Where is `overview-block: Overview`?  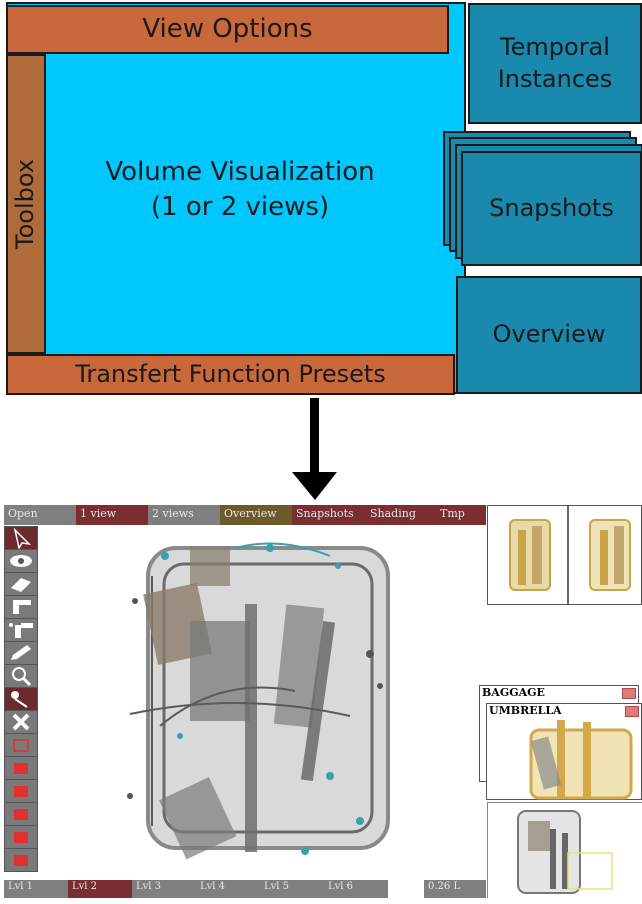 overview-block: Overview is located at coordinates (549, 335).